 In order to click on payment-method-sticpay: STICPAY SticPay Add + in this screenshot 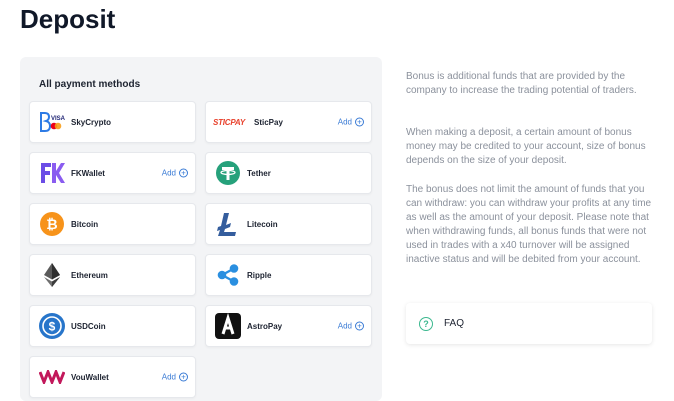, I will do `click(288, 122)`.